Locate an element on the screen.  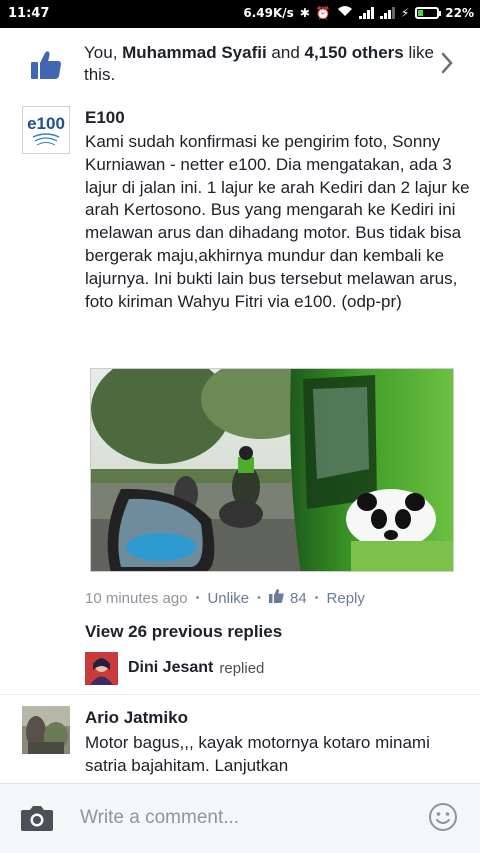
battery-fill is located at coordinates (420, 13).